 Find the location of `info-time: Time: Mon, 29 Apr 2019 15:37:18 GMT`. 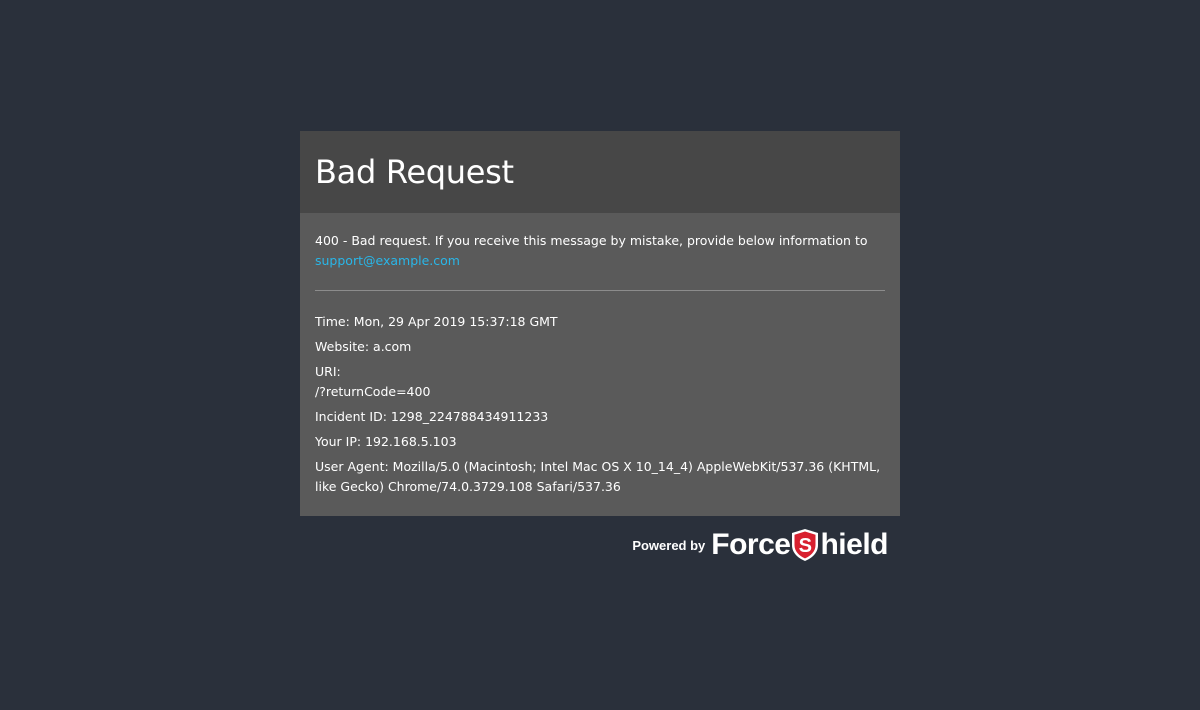

info-time: Time: Mon, 29 Apr 2019 15:37:18 GMT is located at coordinates (436, 321).